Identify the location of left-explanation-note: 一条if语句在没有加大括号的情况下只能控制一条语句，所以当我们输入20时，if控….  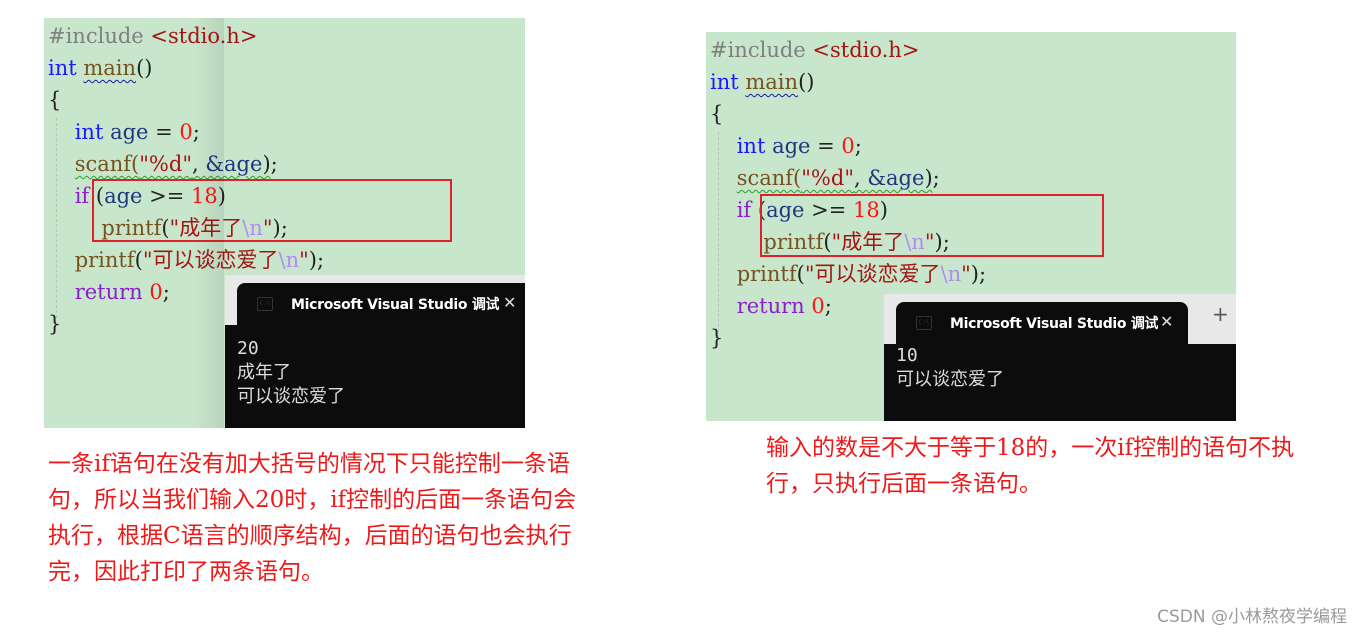
(312, 518).